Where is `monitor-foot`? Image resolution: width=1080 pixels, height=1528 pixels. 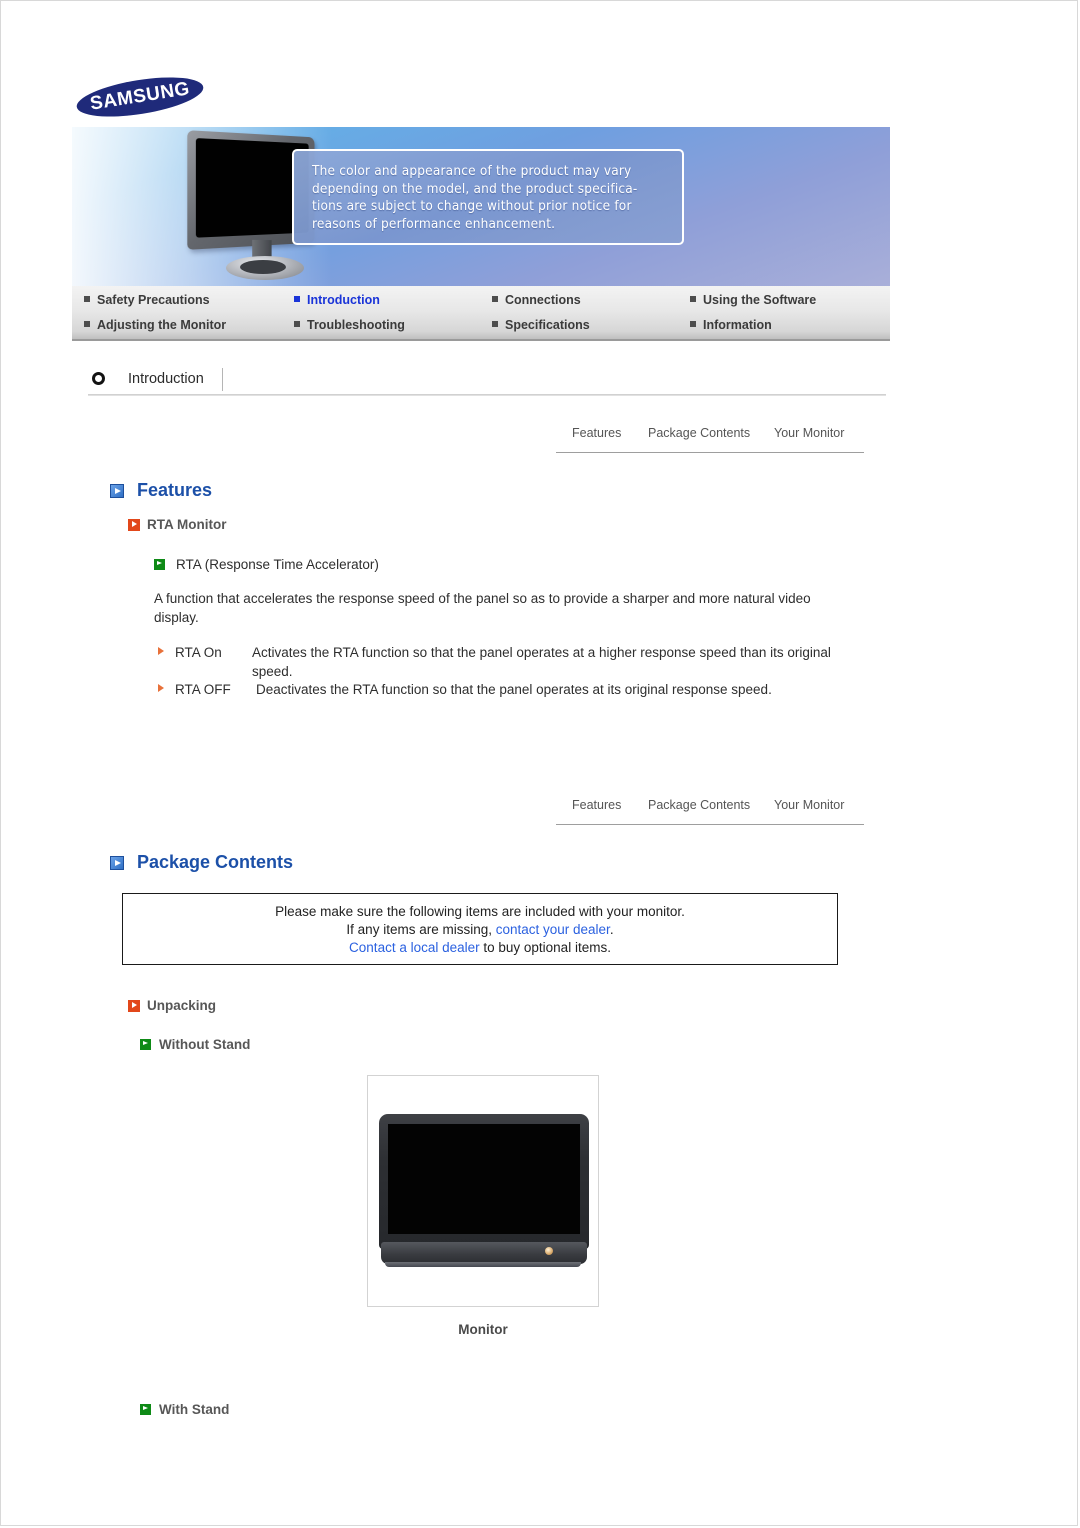 monitor-foot is located at coordinates (483, 1264).